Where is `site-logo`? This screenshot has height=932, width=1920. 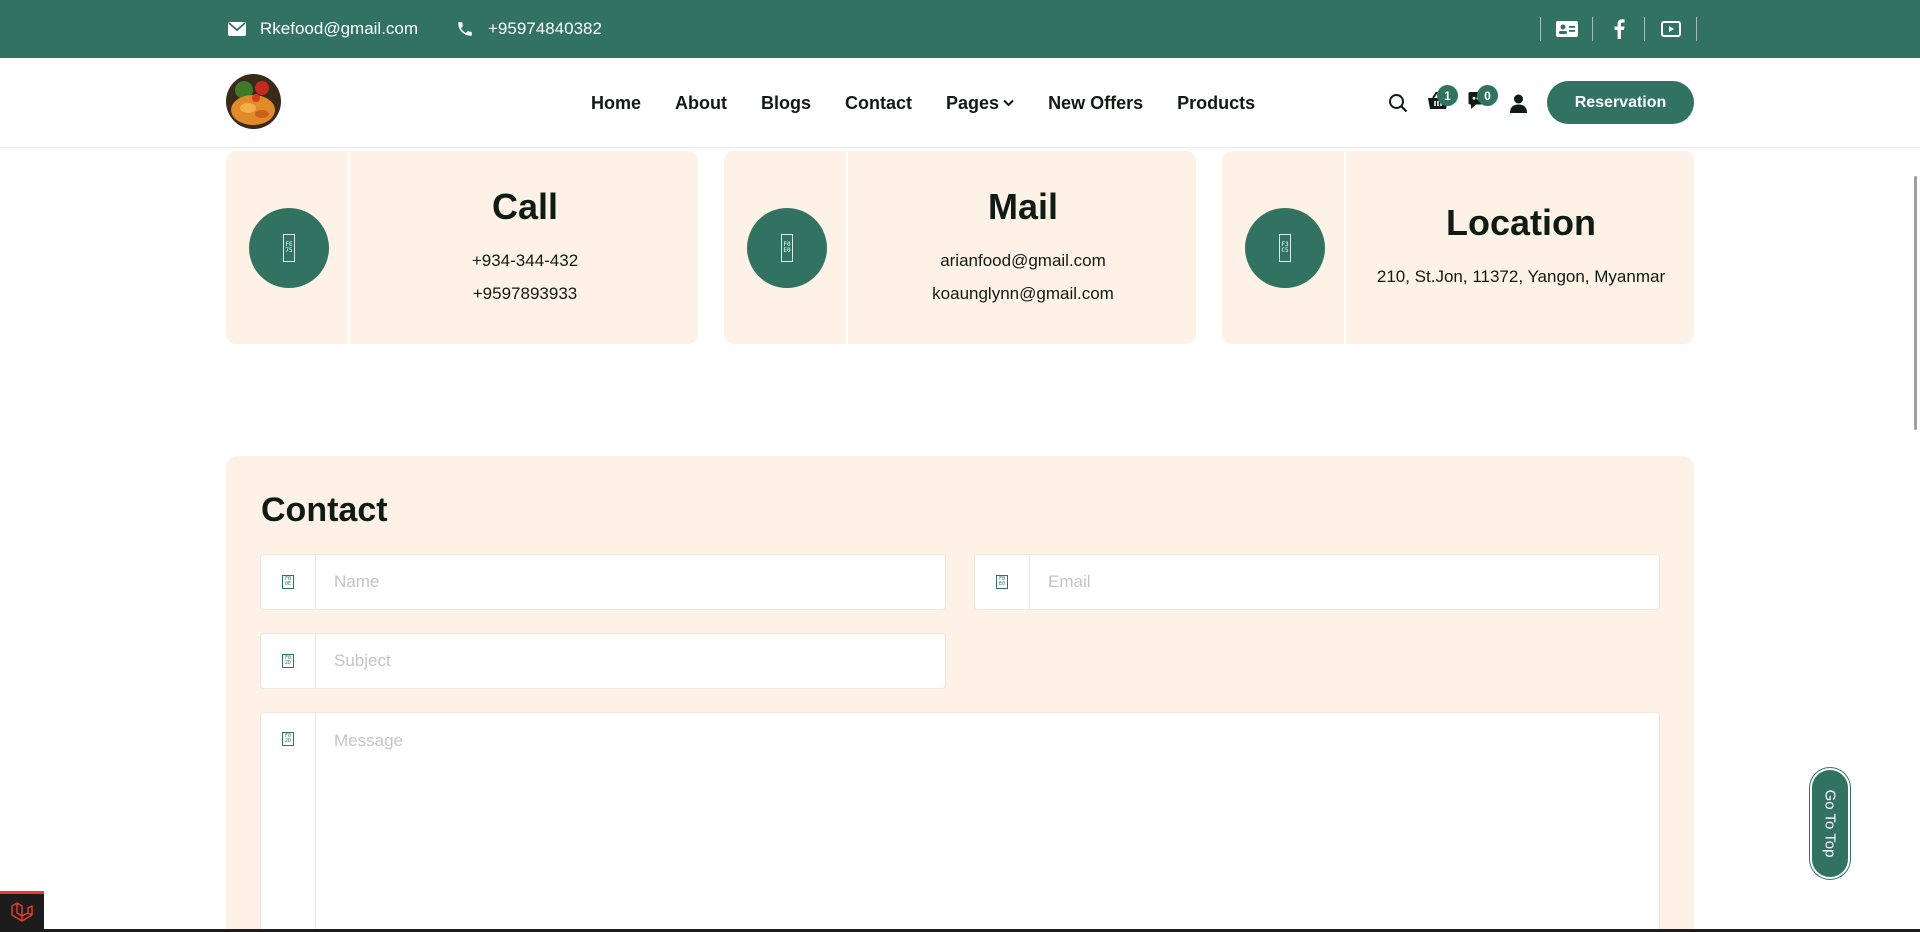 site-logo is located at coordinates (253, 101).